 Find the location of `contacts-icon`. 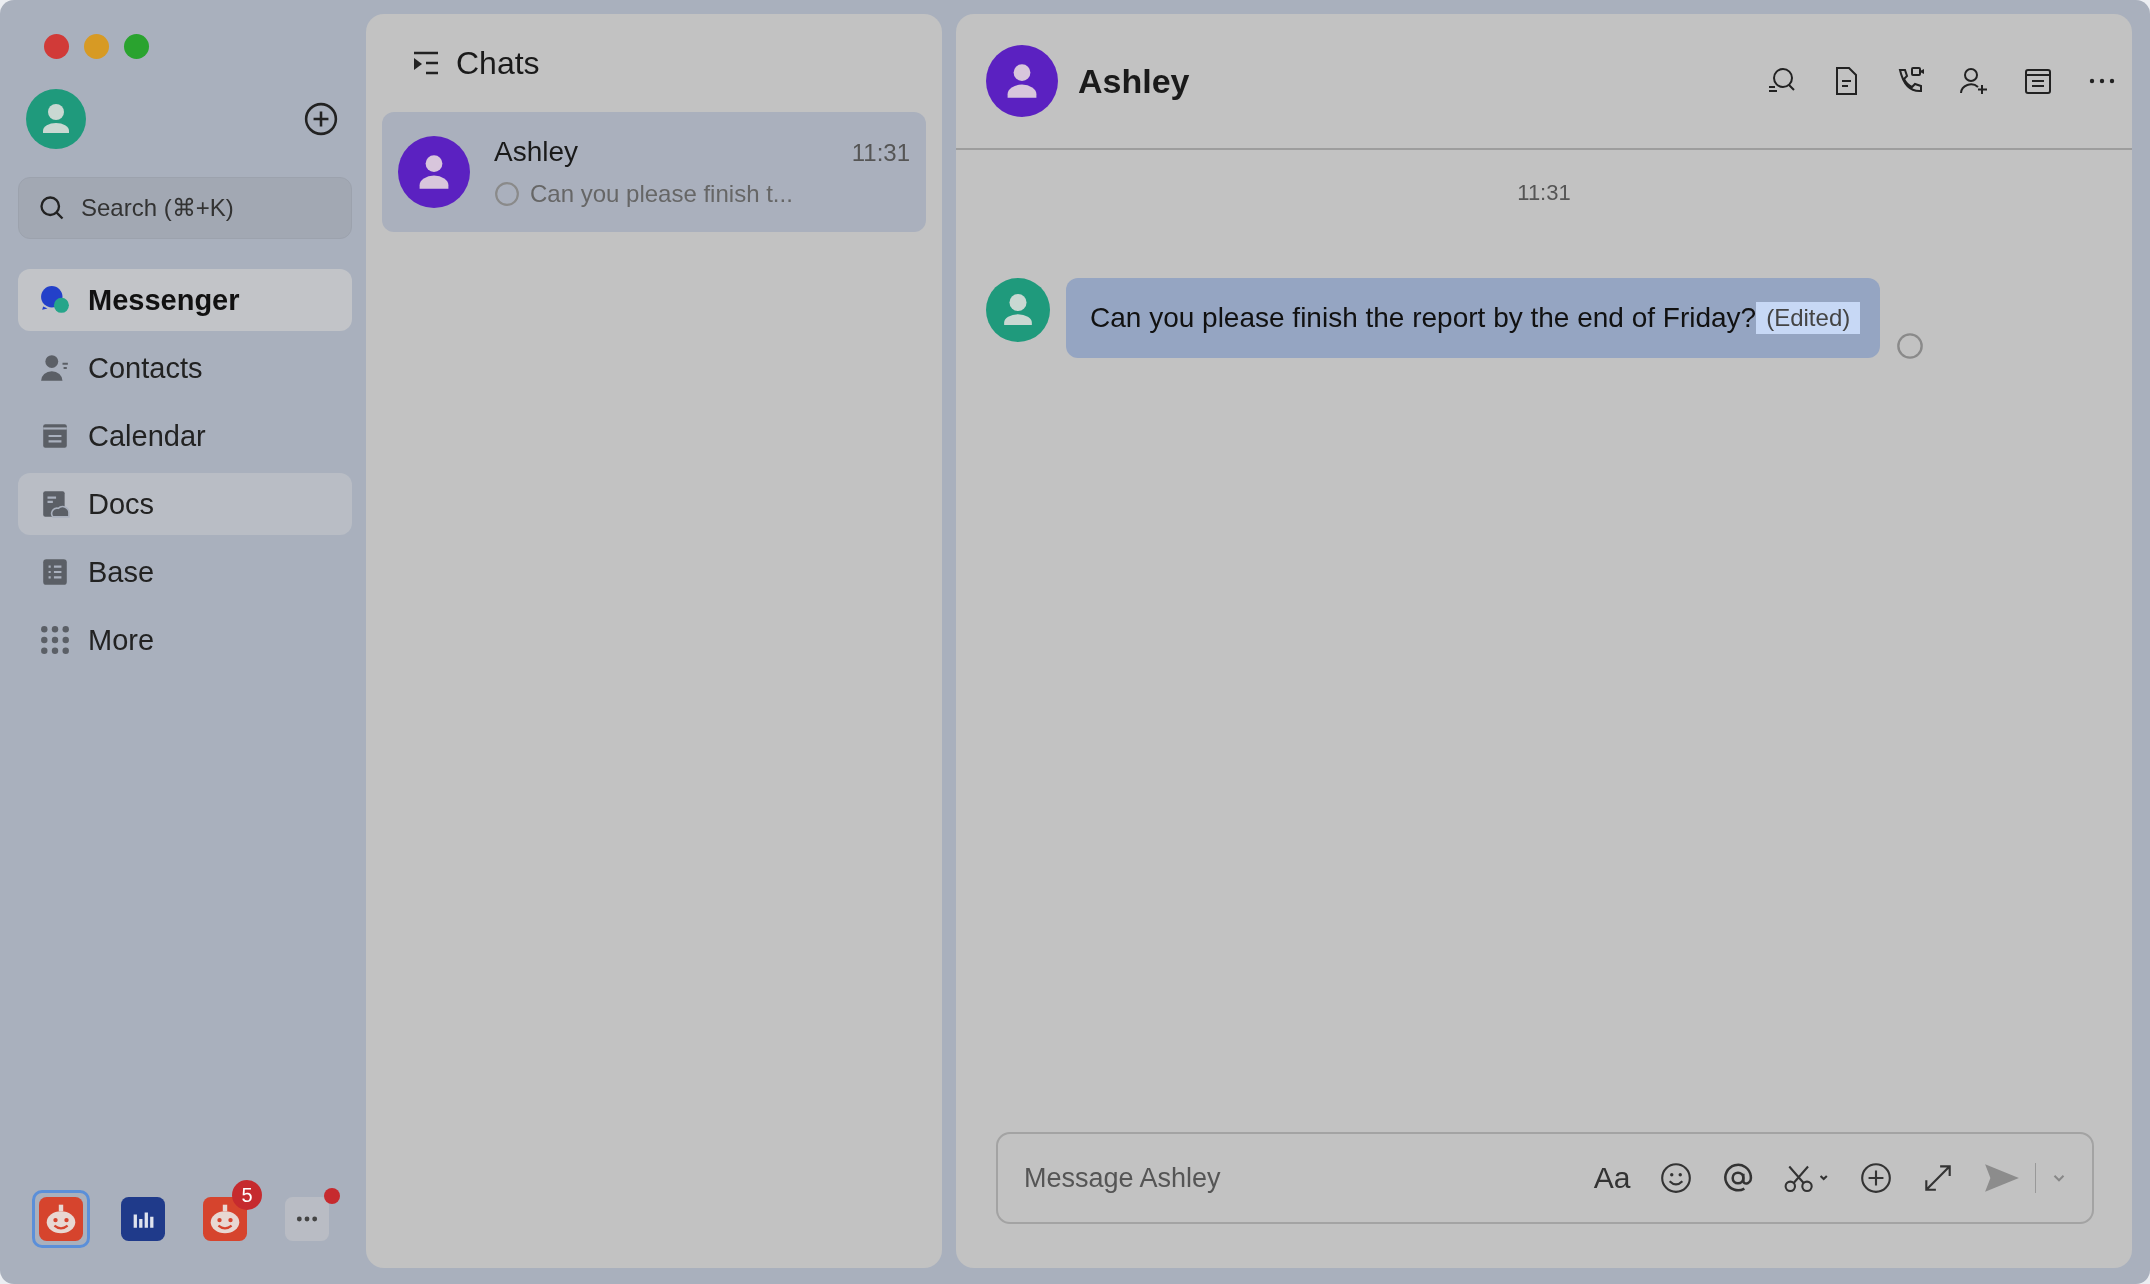

contacts-icon is located at coordinates (55, 368).